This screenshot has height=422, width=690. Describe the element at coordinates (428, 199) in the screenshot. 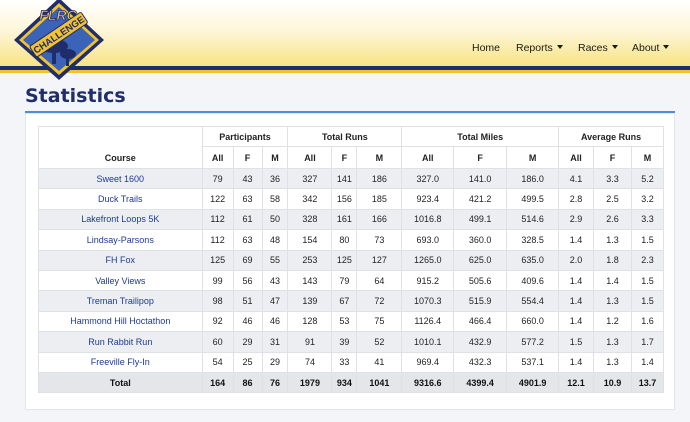

I see `table-cell: 923.4` at that location.